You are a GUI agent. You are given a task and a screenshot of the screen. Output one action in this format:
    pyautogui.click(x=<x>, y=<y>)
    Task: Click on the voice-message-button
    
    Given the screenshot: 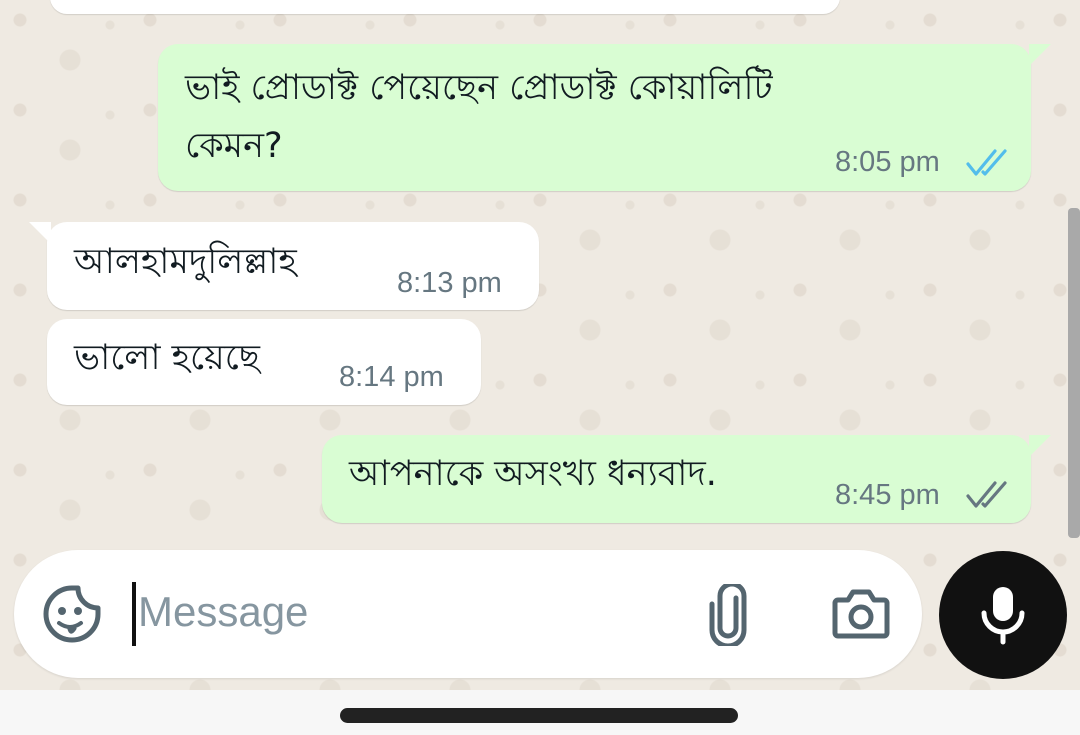 What is the action you would take?
    pyautogui.click(x=1003, y=615)
    